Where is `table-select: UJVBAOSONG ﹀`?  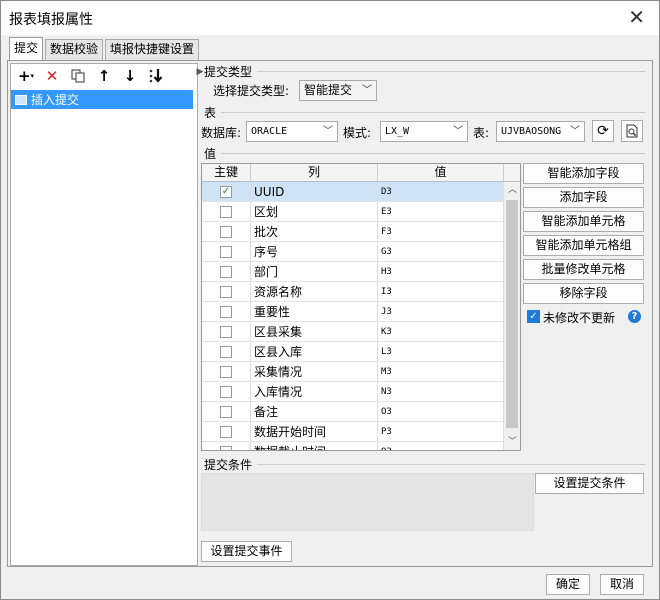
table-select: UJVBAOSONG ﹀ is located at coordinates (540, 131).